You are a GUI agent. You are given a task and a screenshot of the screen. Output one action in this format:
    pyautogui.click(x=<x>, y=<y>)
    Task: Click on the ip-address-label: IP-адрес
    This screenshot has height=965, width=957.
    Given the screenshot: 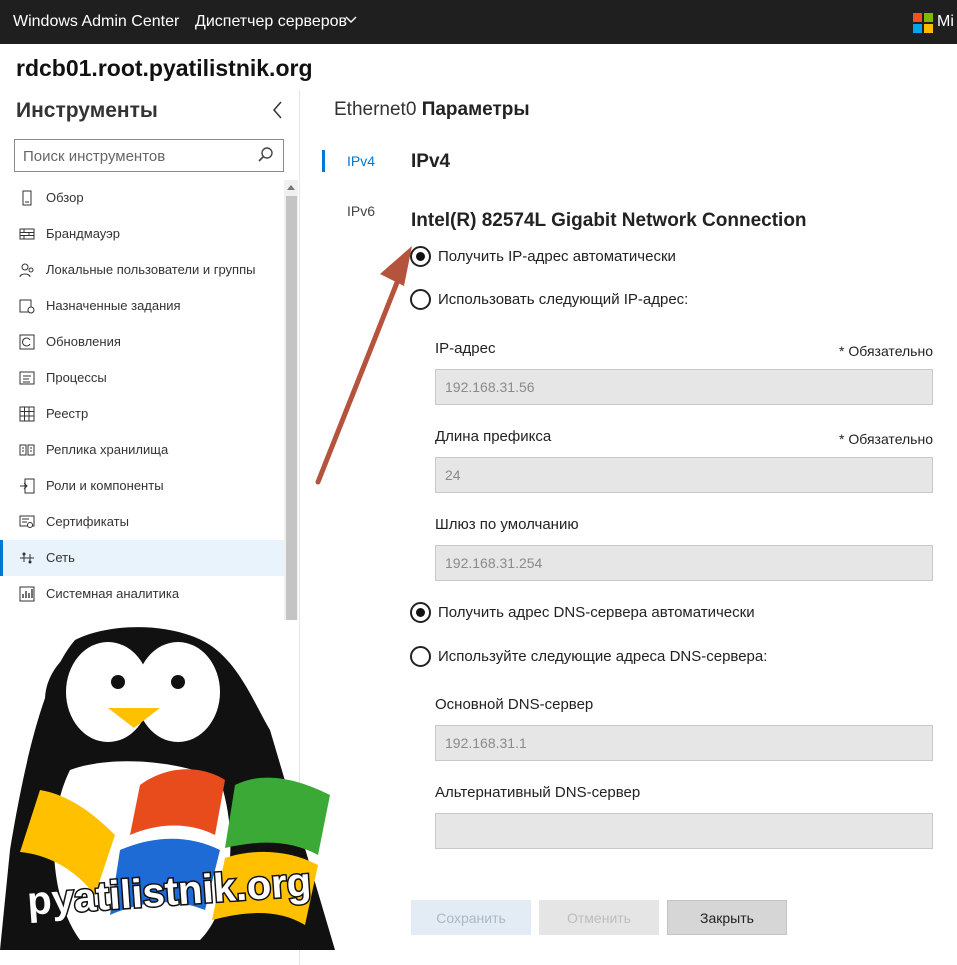 What is the action you would take?
    pyautogui.click(x=465, y=348)
    